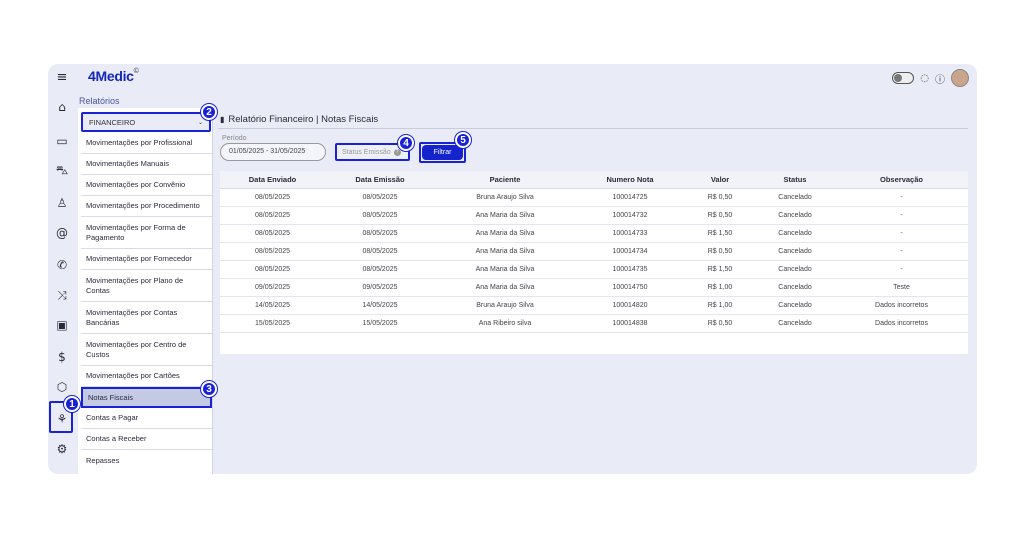 The image size is (1024, 538). I want to click on menu-item-contas-pagar: Contas a Pagar, so click(146, 418).